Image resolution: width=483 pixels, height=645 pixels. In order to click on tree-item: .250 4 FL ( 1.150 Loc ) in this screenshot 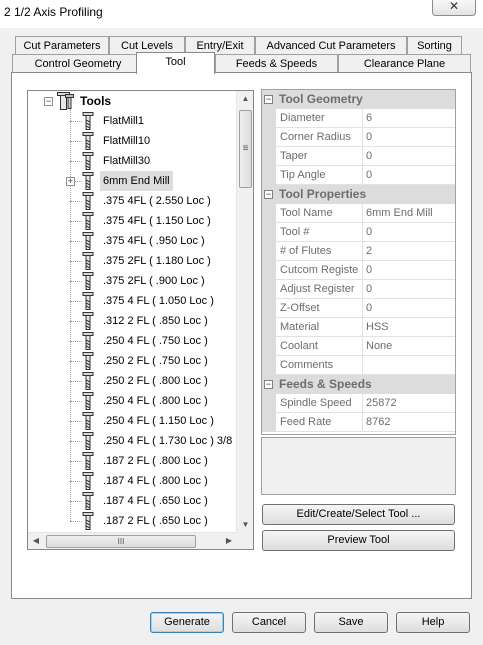, I will do `click(158, 421)`.